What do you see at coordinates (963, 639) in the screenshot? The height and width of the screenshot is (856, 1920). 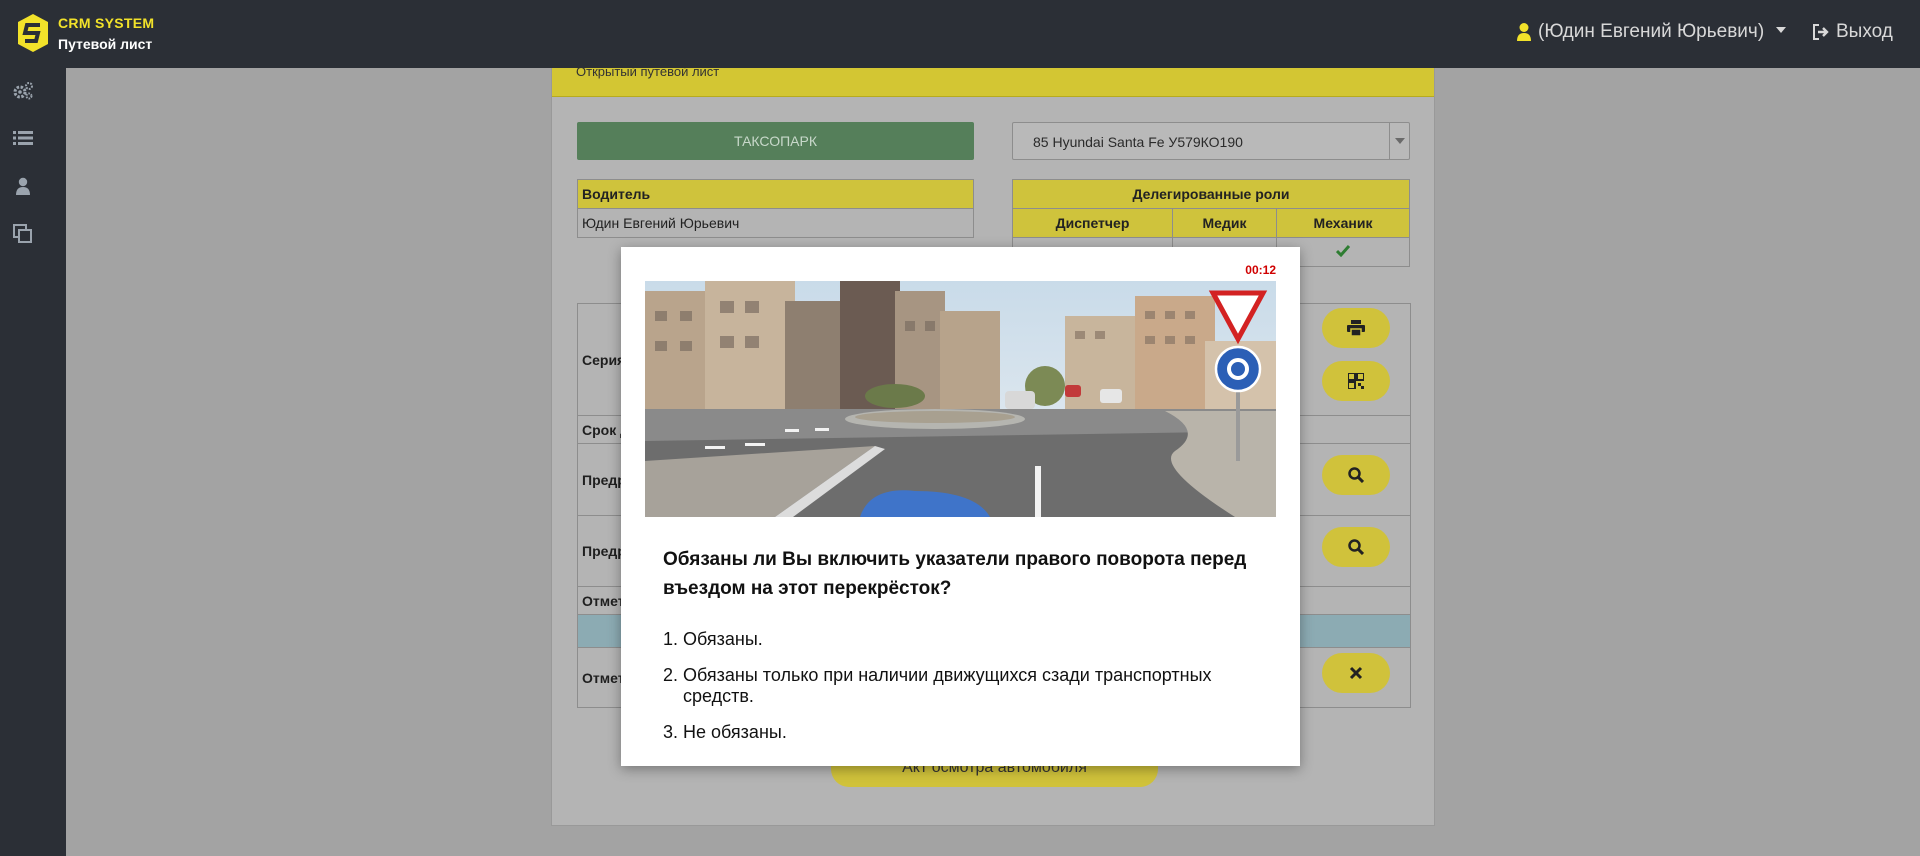 I see `answer-option-1: 1. Обязаны.` at bounding box center [963, 639].